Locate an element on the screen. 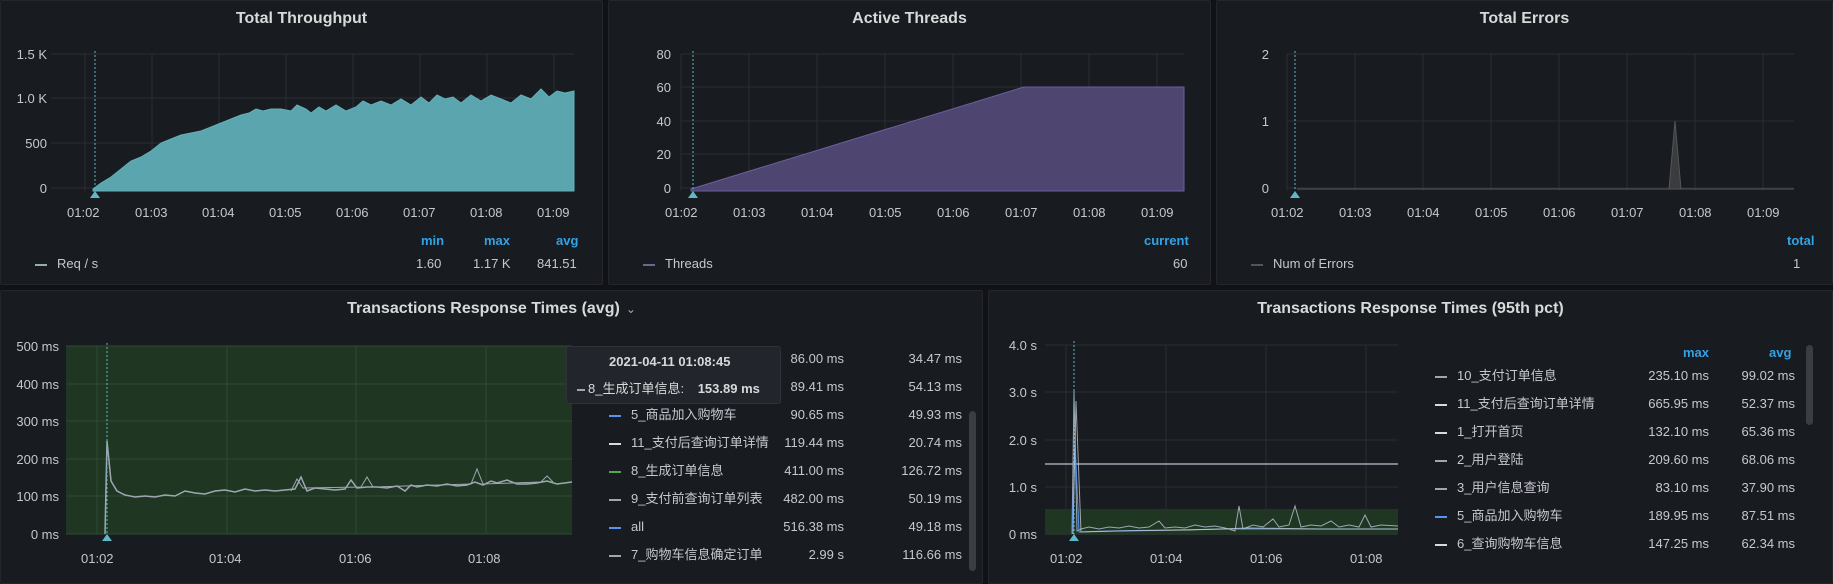 The width and height of the screenshot is (1833, 584). legend-row: 10_支付订单信息 235.10 ms 99.02 ms is located at coordinates (1615, 376).